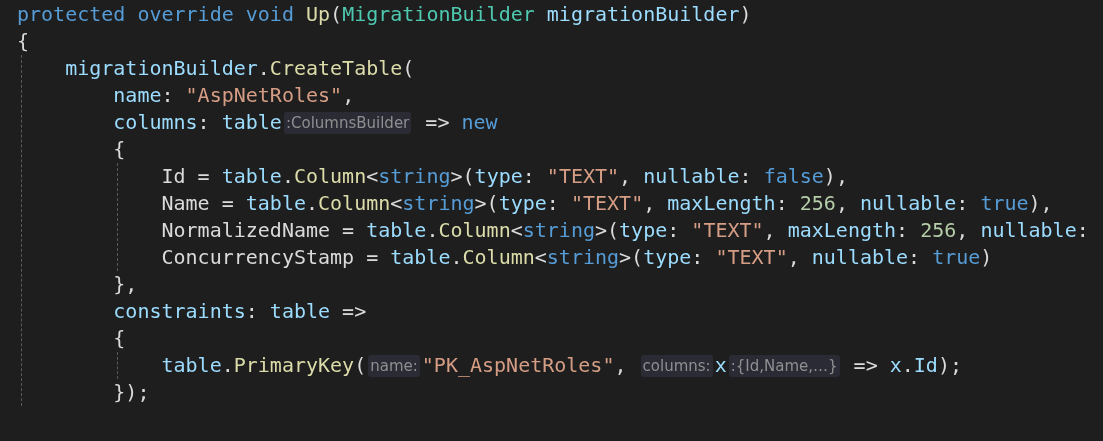  I want to click on code-type-name: MigrationBuilder, so click(439, 14).